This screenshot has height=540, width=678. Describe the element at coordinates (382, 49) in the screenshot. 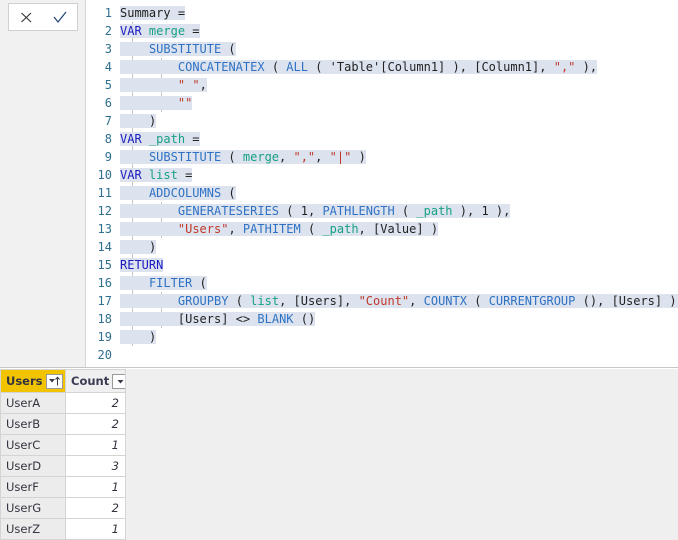

I see `code-line: 3 SUBSTITUTE (` at that location.